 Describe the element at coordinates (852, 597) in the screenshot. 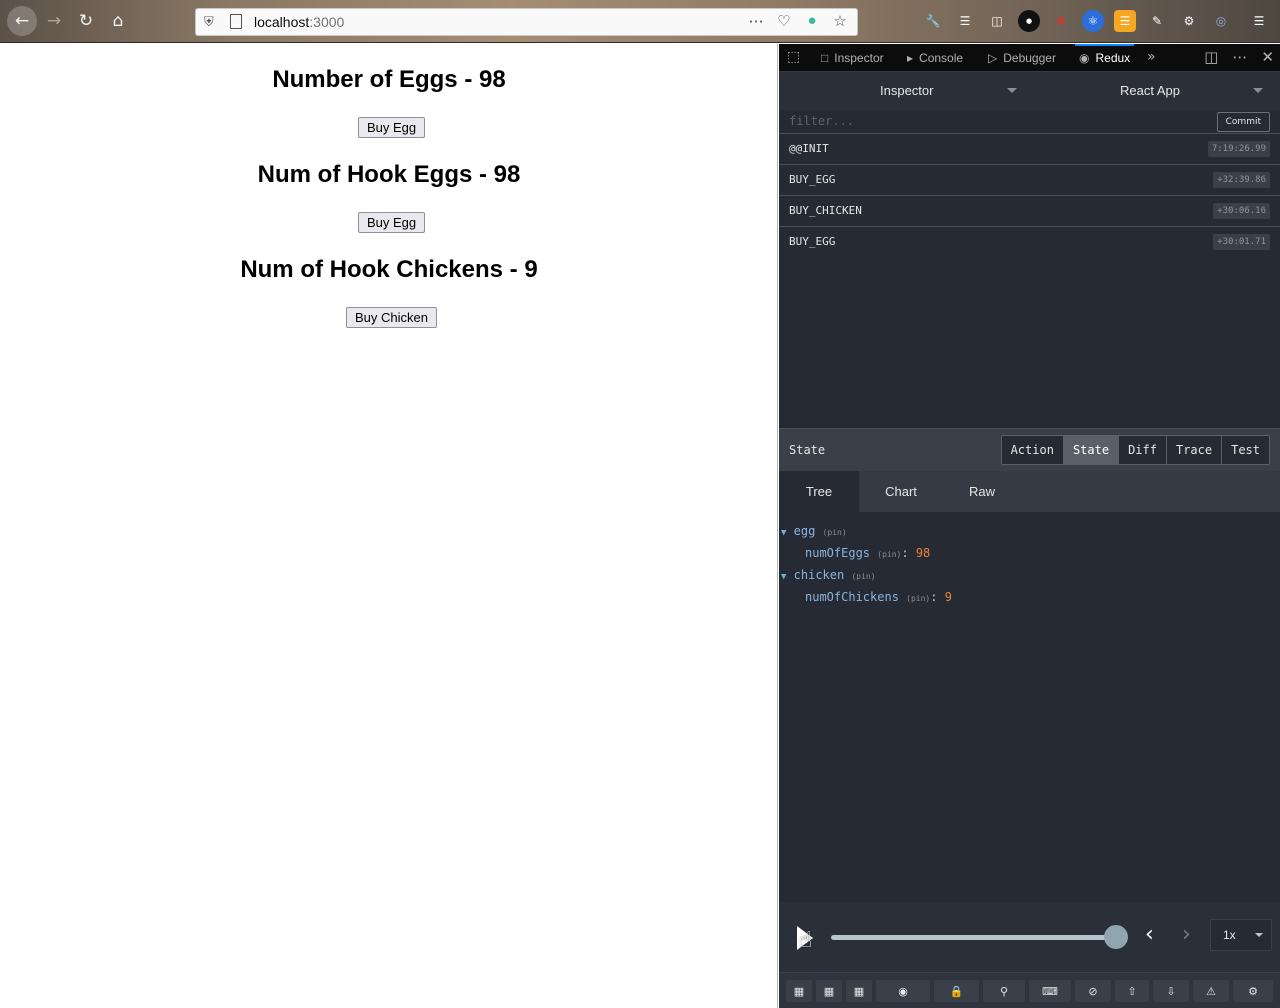

I see `tree-key: numOfChickens` at that location.